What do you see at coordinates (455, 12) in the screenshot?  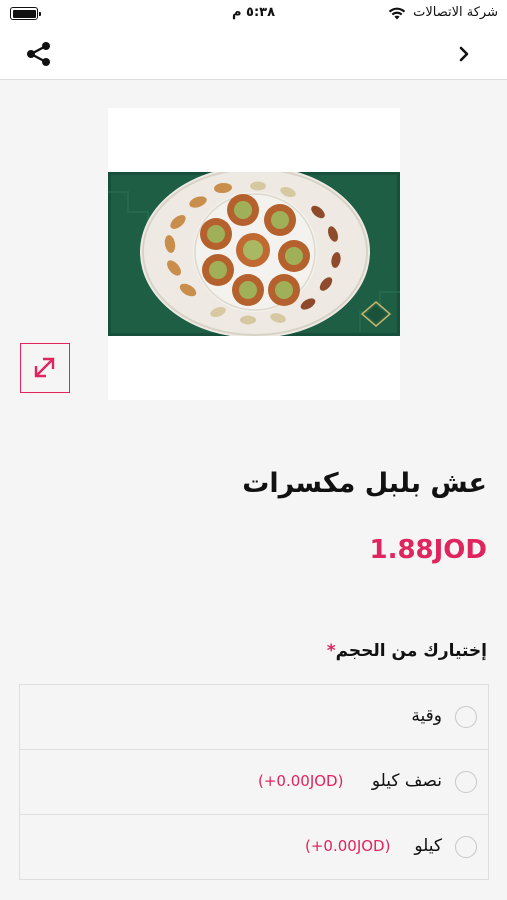 I see `carrier-name: شركة الاتصالات` at bounding box center [455, 12].